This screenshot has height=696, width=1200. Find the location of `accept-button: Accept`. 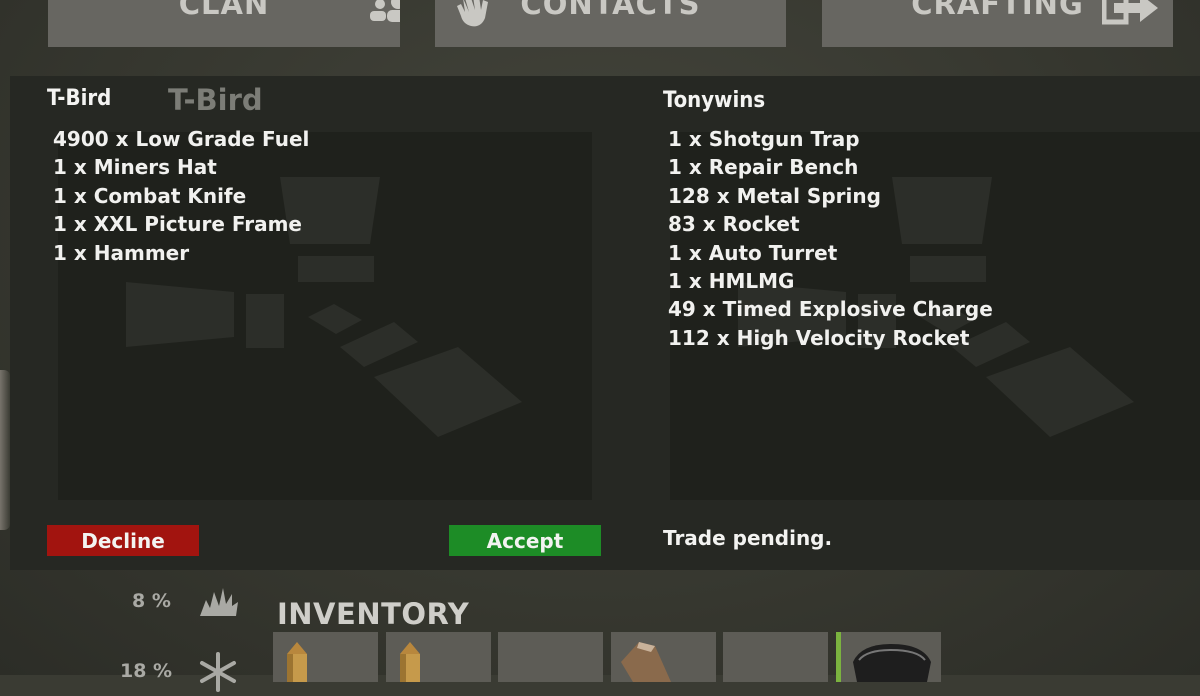

accept-button: Accept is located at coordinates (525, 540).